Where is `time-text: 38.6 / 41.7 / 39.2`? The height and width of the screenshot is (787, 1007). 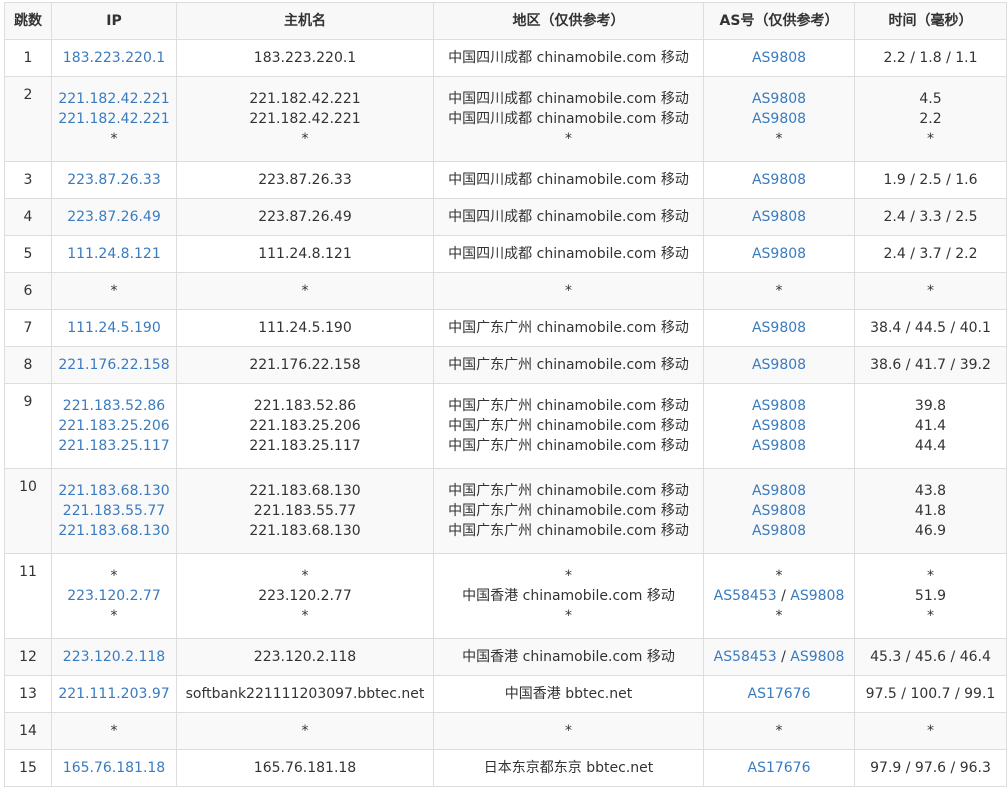
time-text: 38.6 / 41.7 / 39.2 is located at coordinates (930, 365).